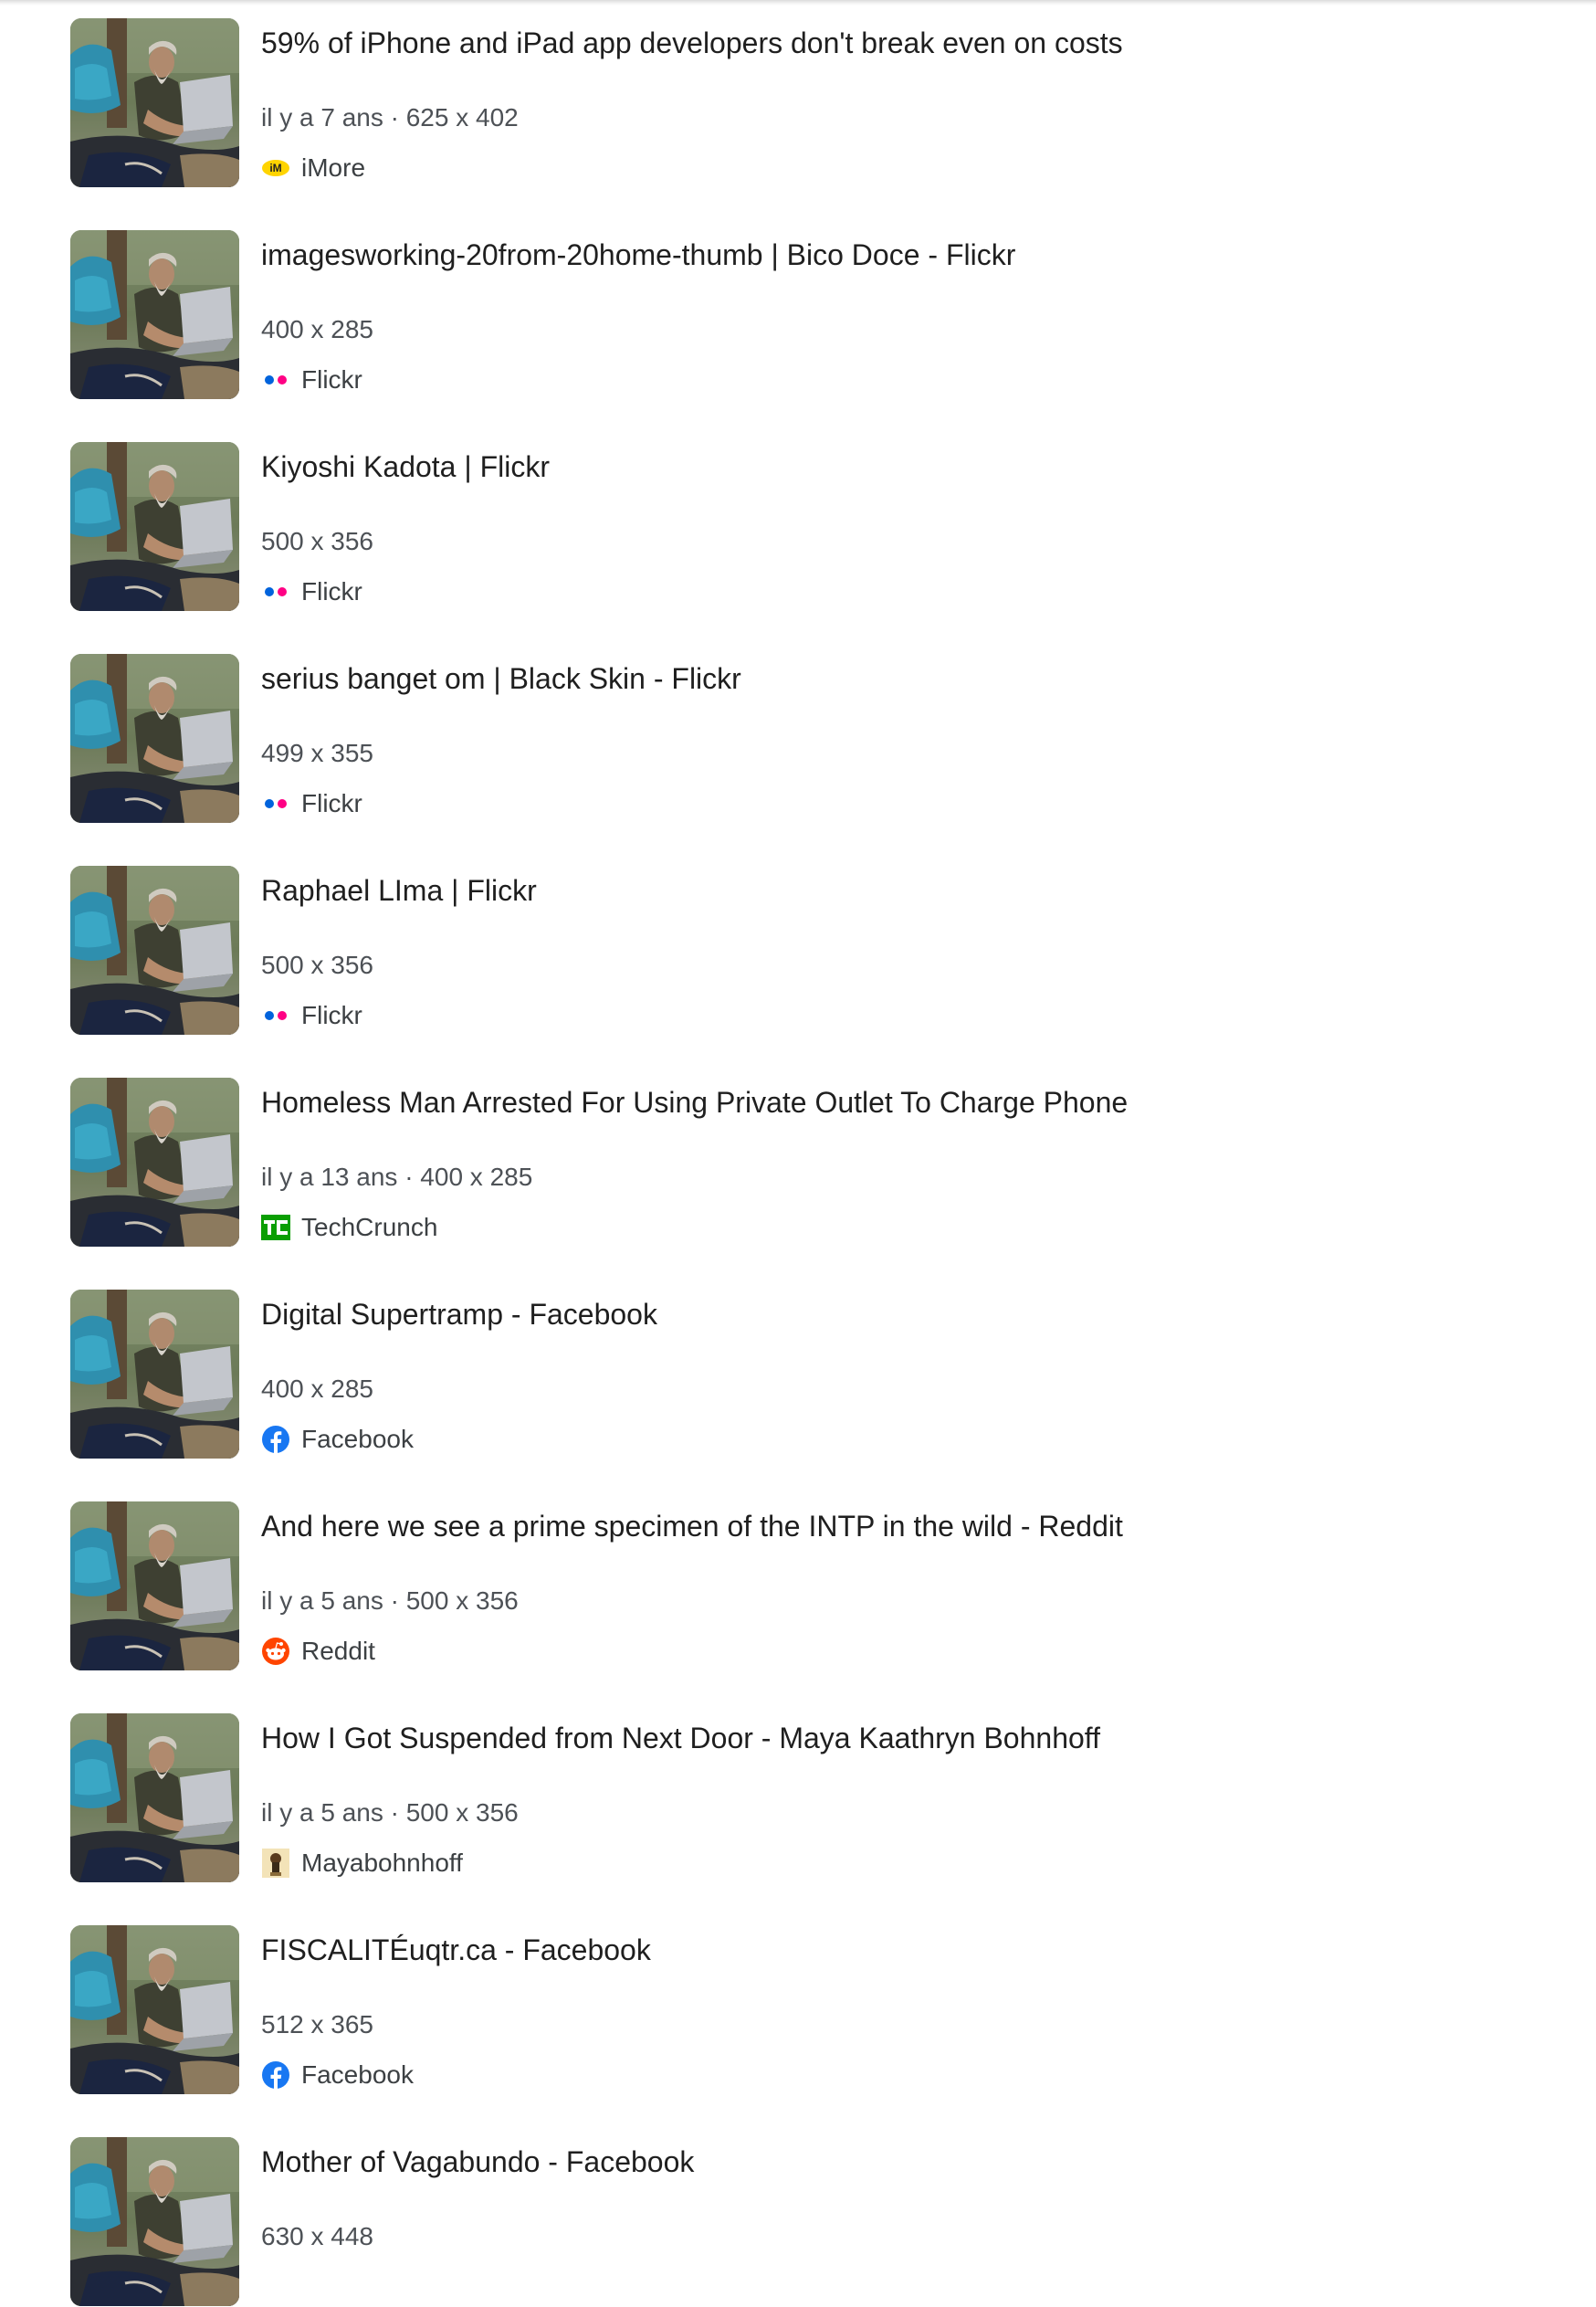 This screenshot has width=1596, height=2307. I want to click on result-source: Mayabohnhoff, so click(362, 1864).